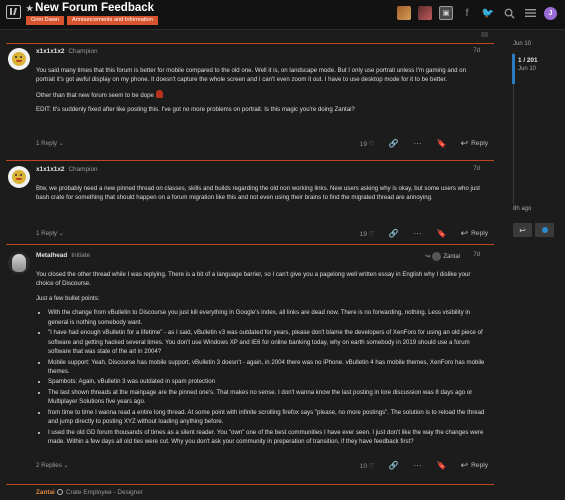 Image resolution: width=565 pixels, height=500 pixels. What do you see at coordinates (104, 492) in the screenshot?
I see `user-title: Crate Employee - Designer` at bounding box center [104, 492].